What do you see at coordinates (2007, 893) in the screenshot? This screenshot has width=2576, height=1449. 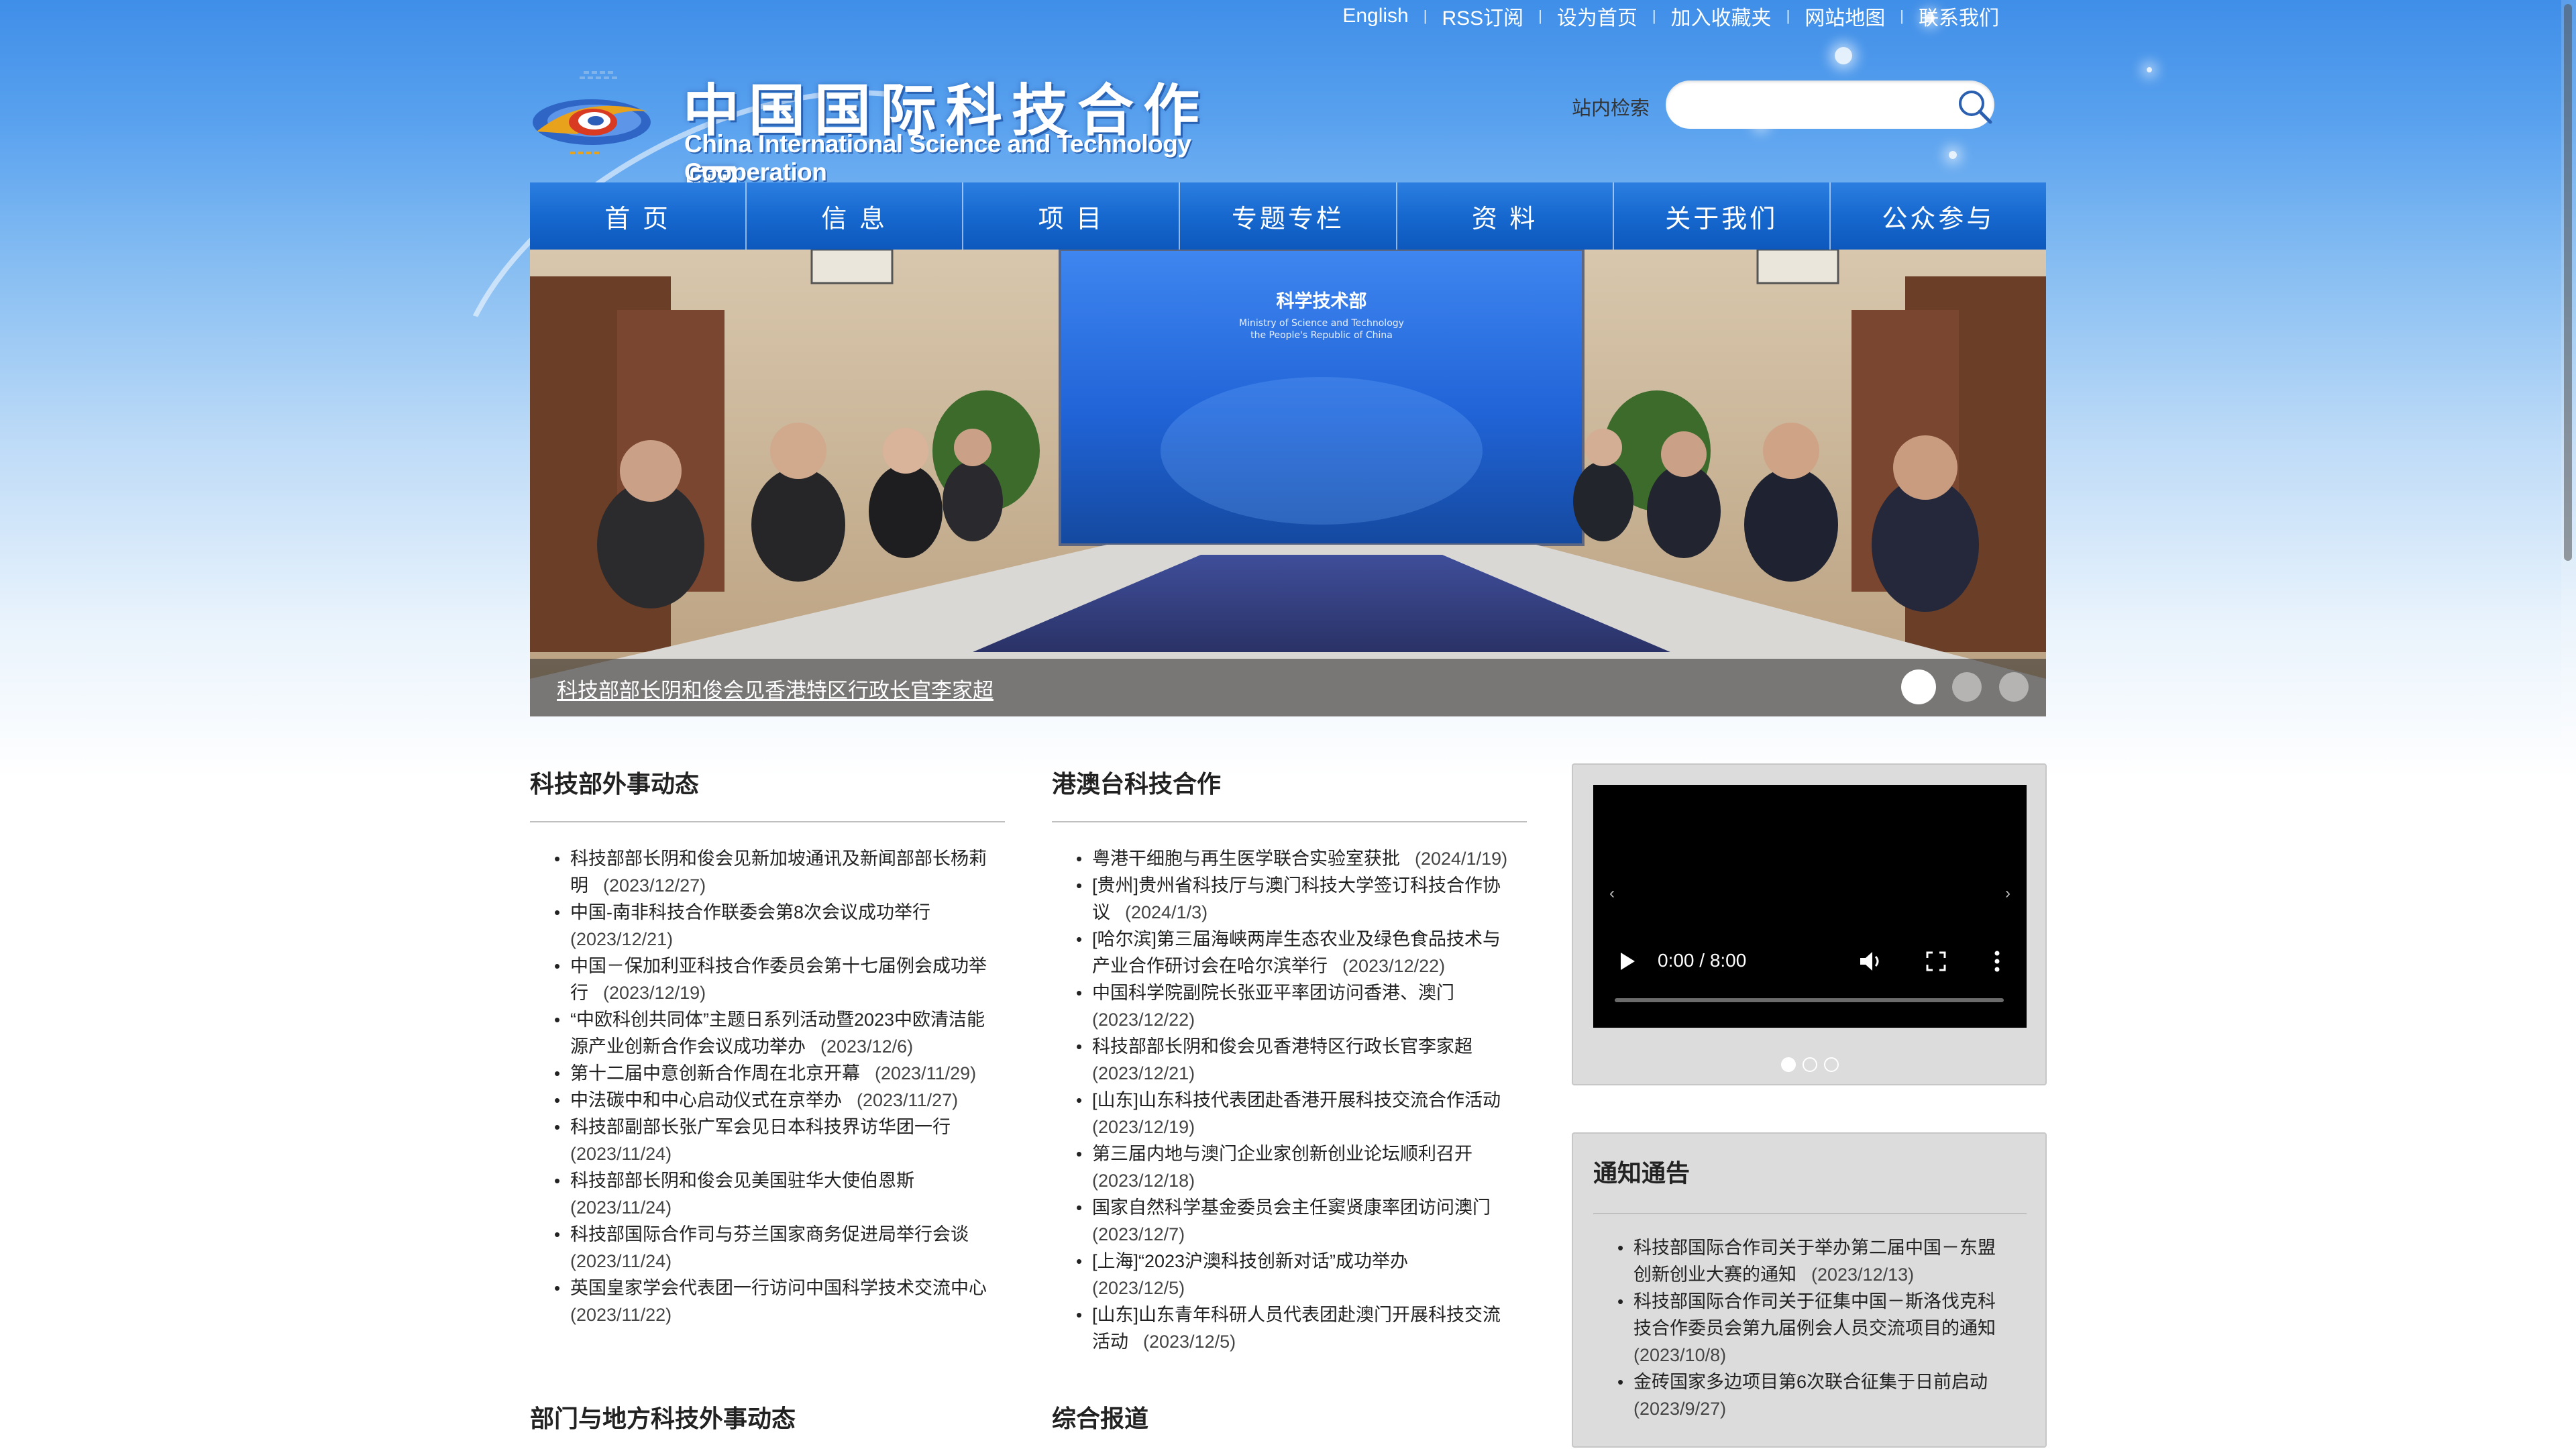 I see `next-arrow-icon: ›` at bounding box center [2007, 893].